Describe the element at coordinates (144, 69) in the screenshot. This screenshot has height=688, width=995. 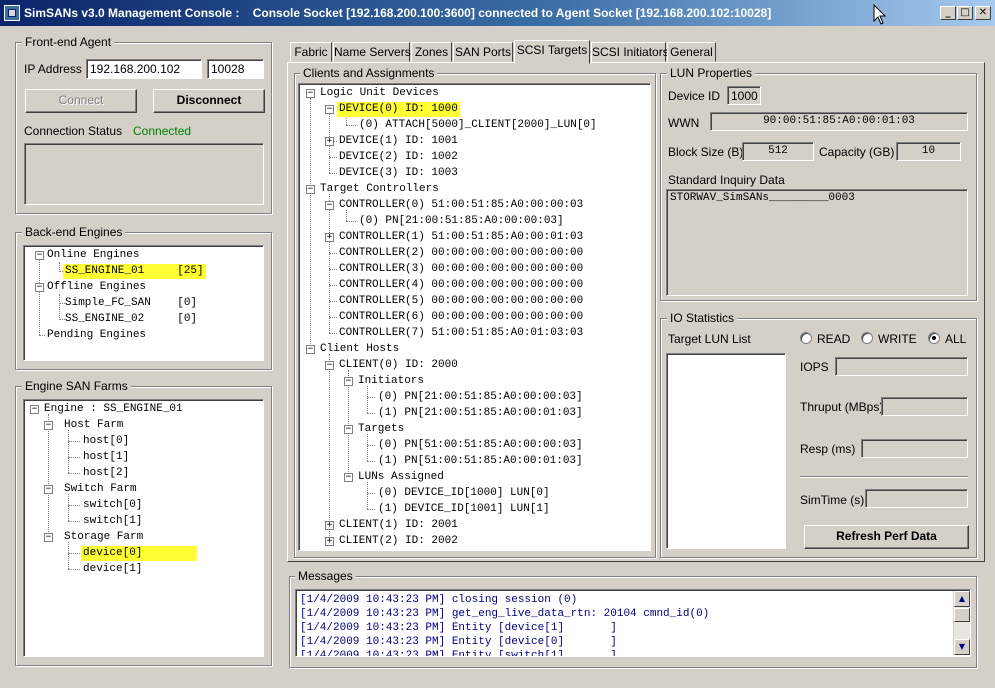
I see `ip-address-input: 192.168.200.102` at that location.